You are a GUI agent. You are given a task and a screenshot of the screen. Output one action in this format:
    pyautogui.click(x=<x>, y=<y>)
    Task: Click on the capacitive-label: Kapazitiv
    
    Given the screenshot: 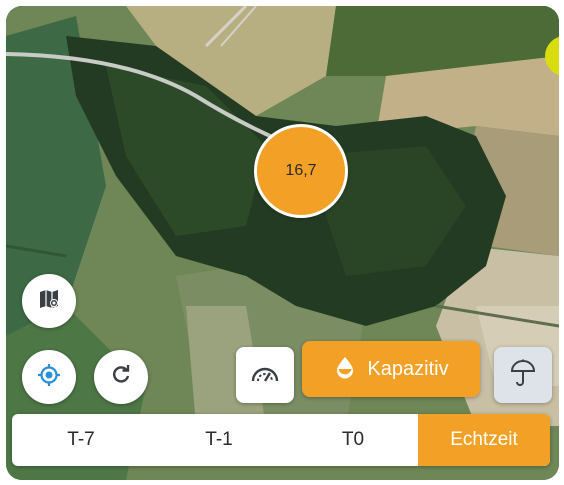 What is the action you would take?
    pyautogui.click(x=408, y=368)
    